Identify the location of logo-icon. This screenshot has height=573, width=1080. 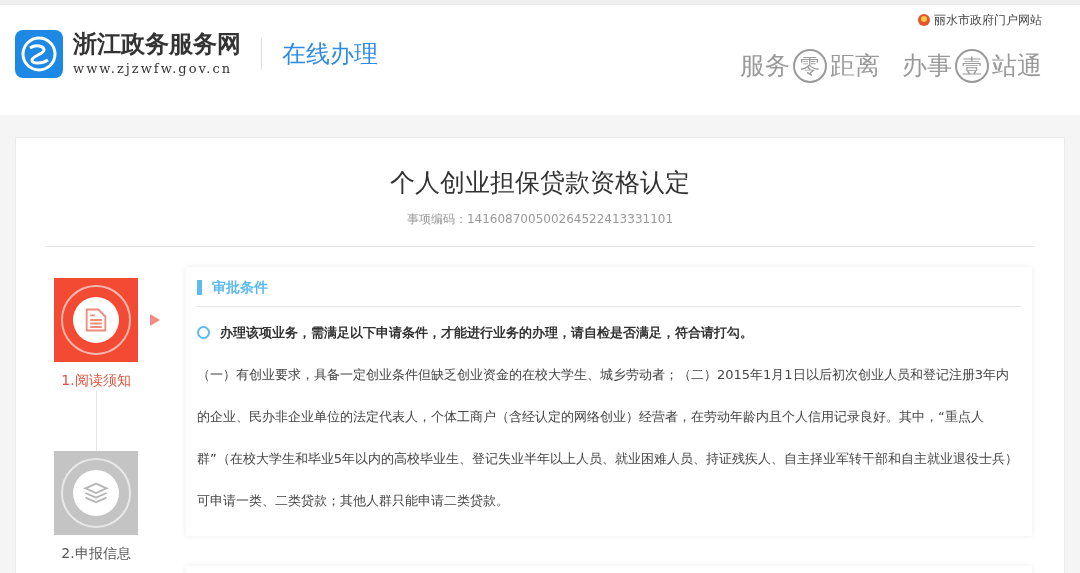
(39, 53).